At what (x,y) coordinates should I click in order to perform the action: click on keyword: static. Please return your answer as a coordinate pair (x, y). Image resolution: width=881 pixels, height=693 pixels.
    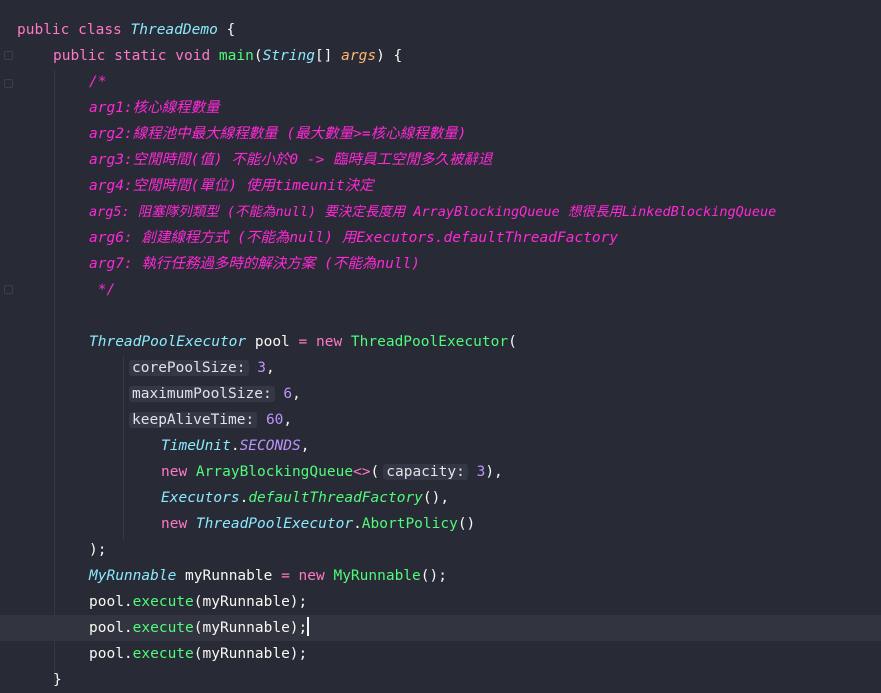
    Looking at the image, I should click on (140, 56).